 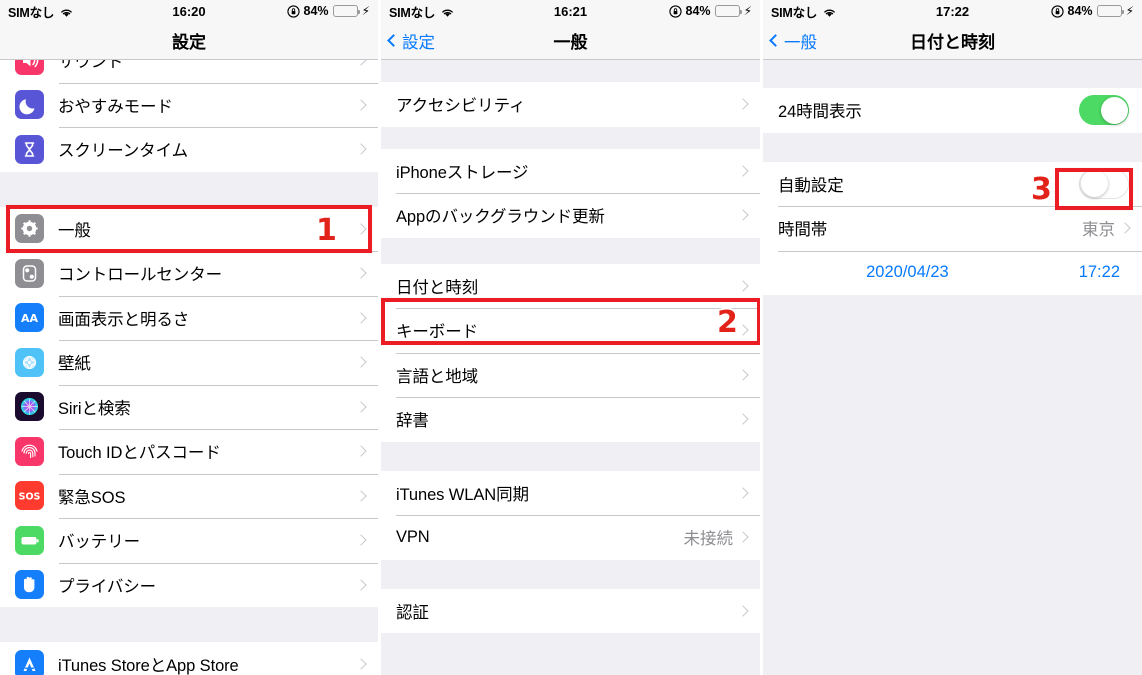 I want to click on list-item-label: iTunes WLAN同期, so click(x=462, y=494).